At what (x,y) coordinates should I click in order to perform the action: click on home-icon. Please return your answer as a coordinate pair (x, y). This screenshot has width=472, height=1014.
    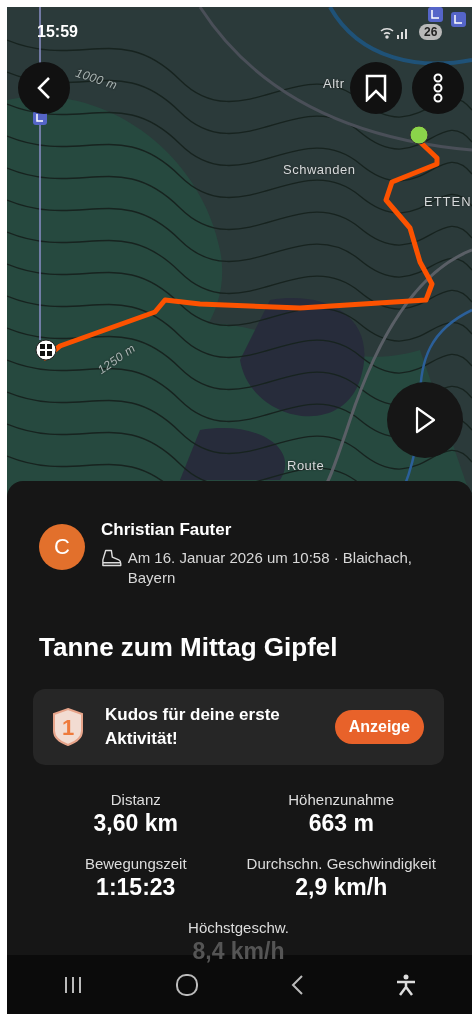
    Looking at the image, I should click on (186, 984).